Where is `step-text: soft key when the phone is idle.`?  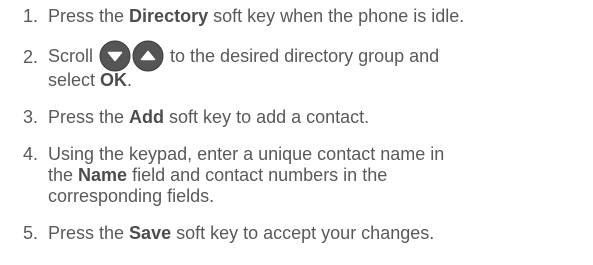 step-text: soft key when the phone is idle. is located at coordinates (336, 16).